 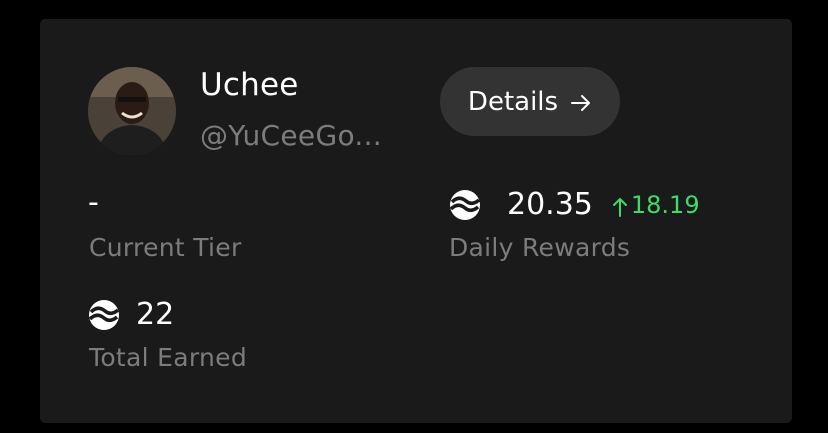 I want to click on daily-rewards-change: 18.19, so click(x=656, y=204).